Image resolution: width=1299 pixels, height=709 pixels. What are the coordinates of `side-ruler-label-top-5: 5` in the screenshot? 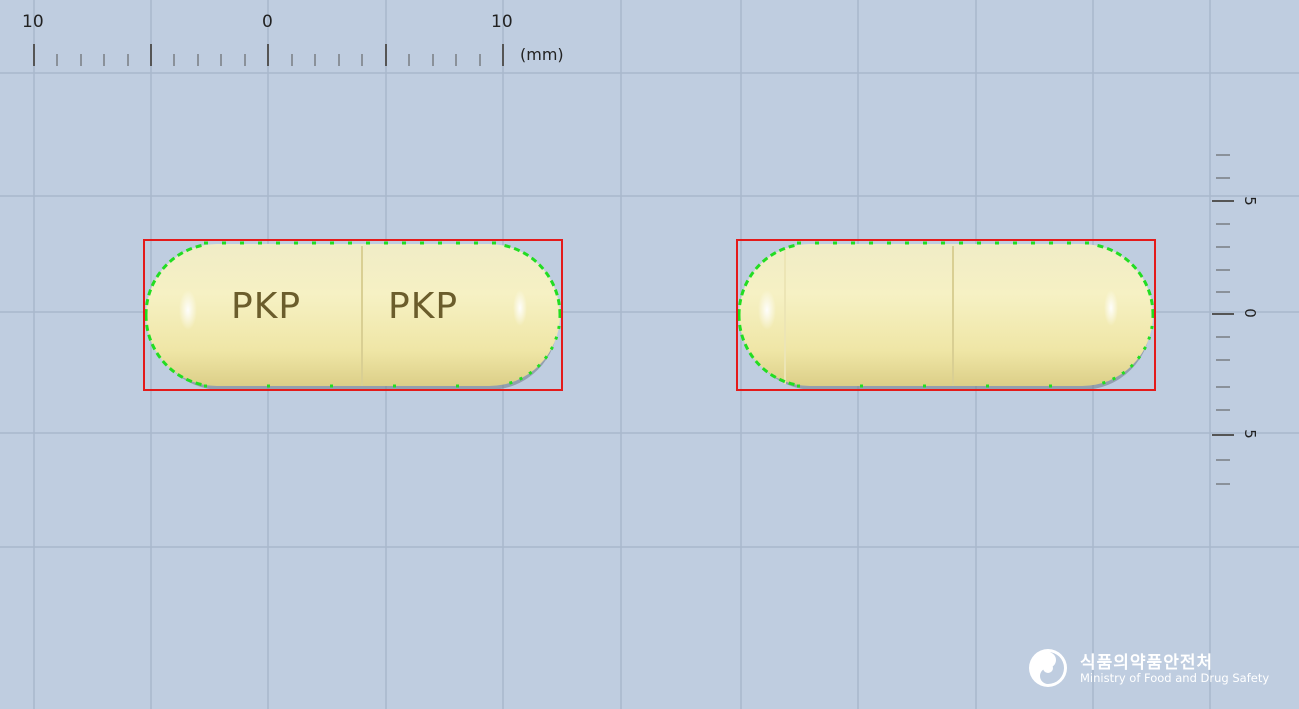 It's located at (1250, 201).